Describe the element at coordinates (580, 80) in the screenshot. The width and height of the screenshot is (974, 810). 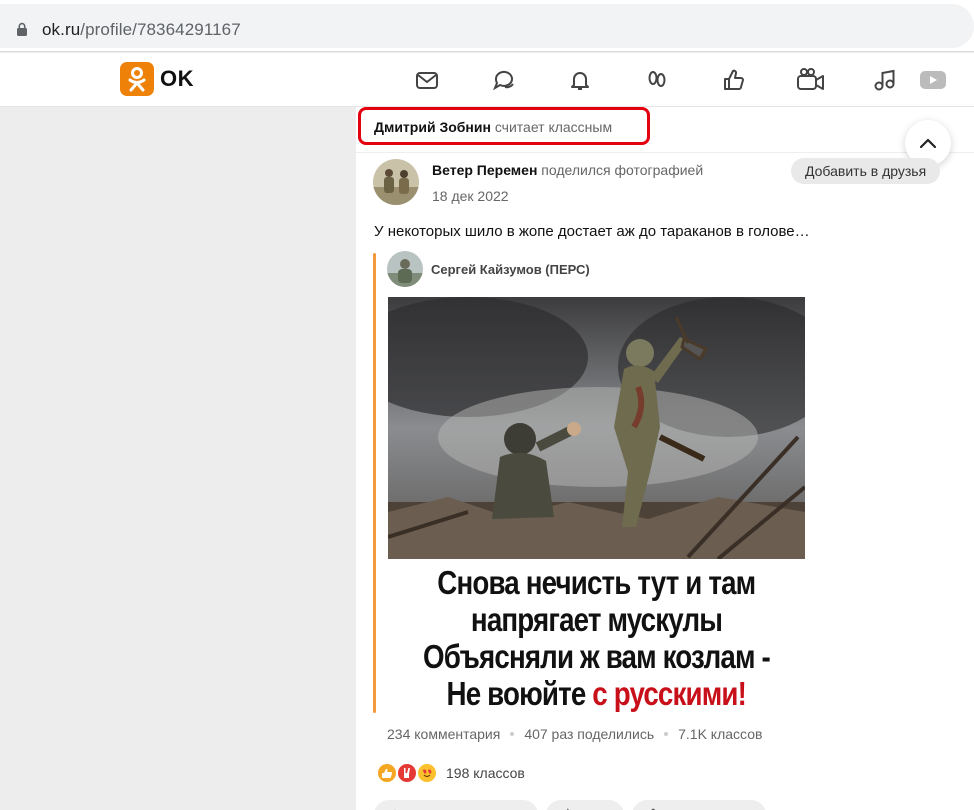
I see `notifications-icon` at that location.